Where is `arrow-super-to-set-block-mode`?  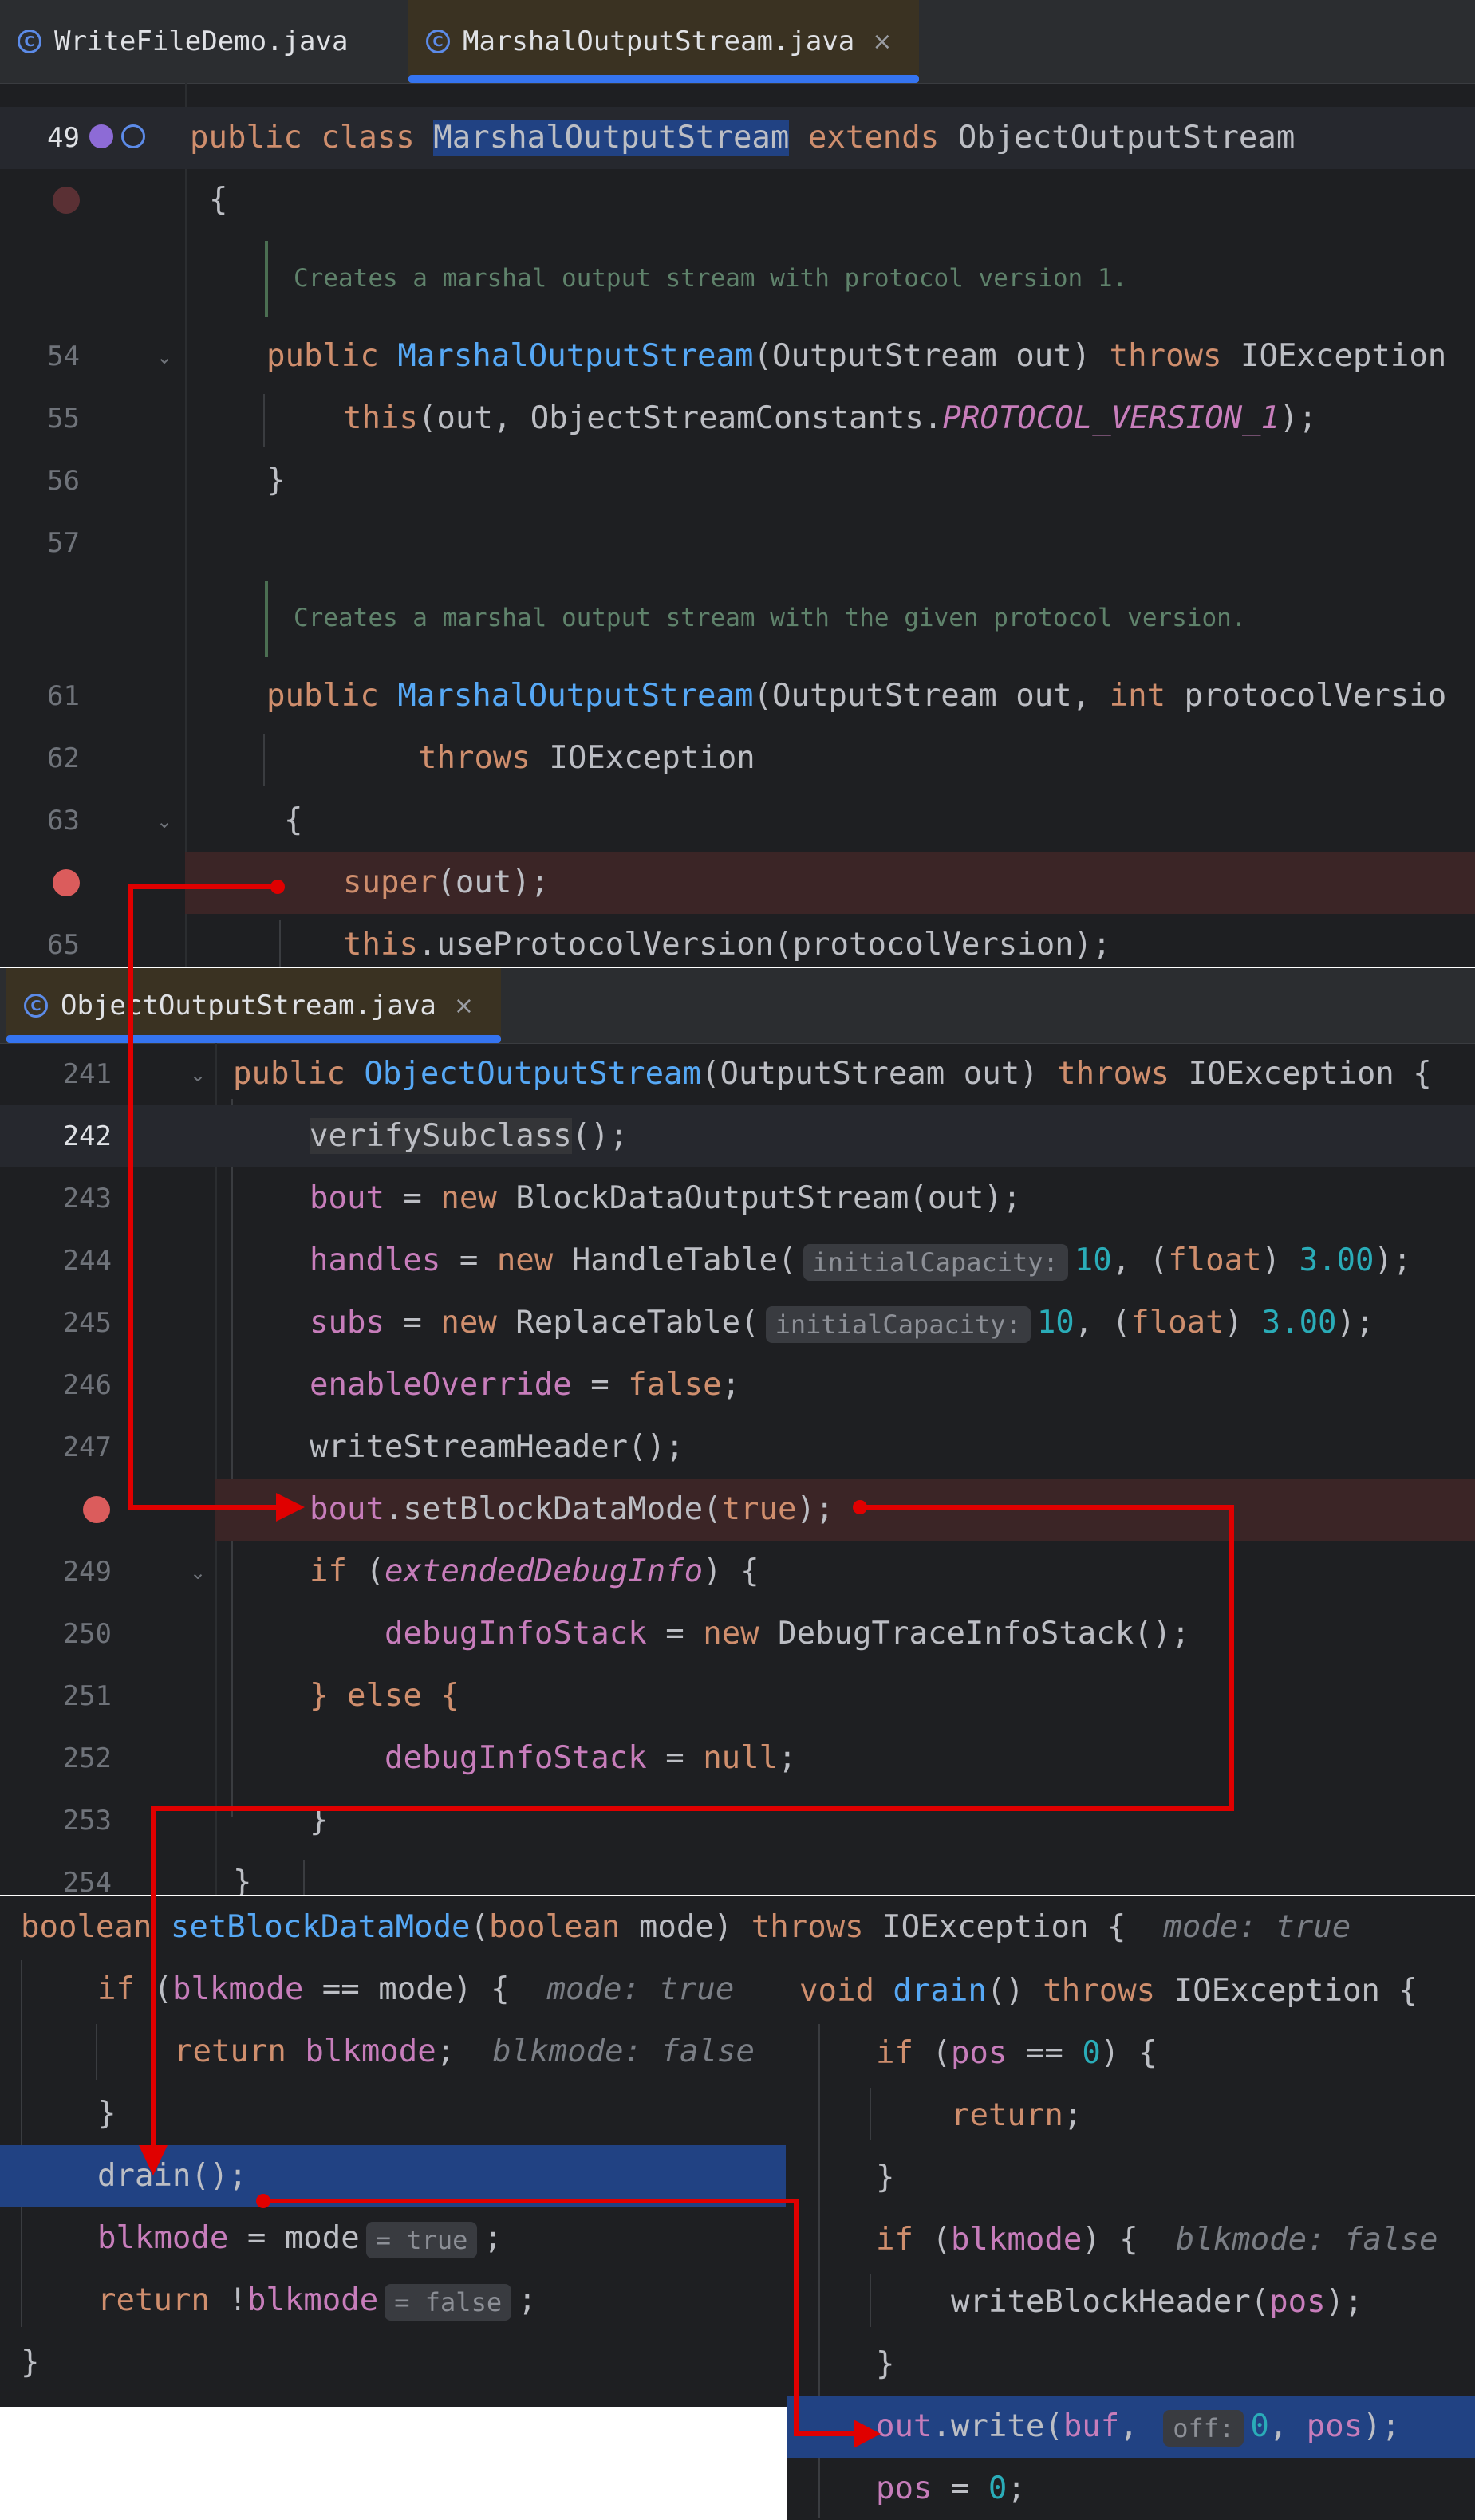
arrow-super-to-set-block-mode is located at coordinates (203, 1197).